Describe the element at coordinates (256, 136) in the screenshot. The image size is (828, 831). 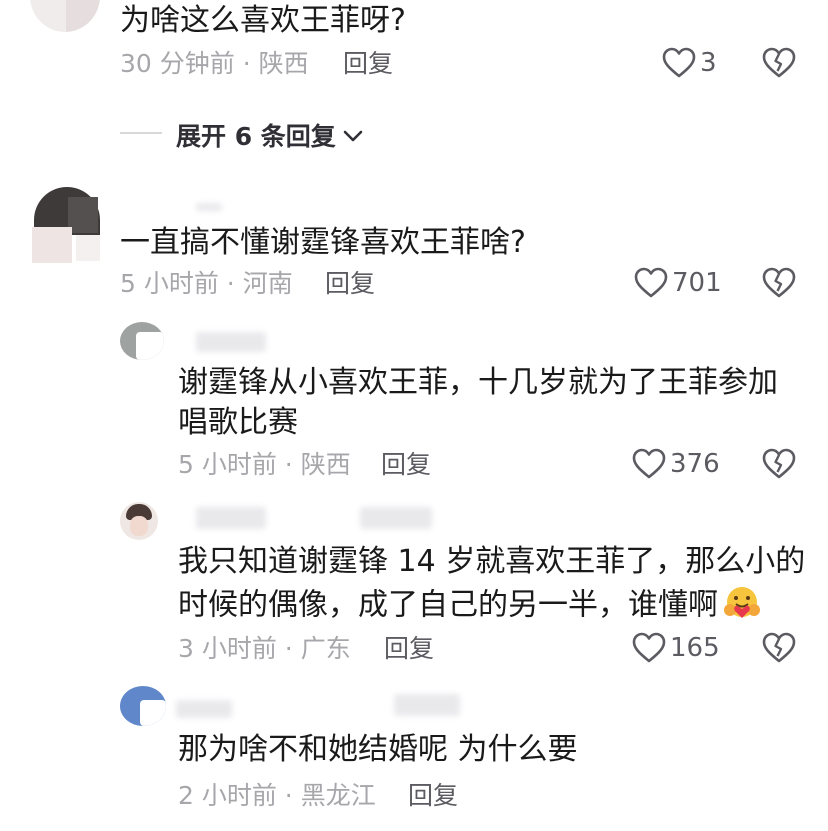
I see `expand-replies-label: 展开 6 条回复` at that location.